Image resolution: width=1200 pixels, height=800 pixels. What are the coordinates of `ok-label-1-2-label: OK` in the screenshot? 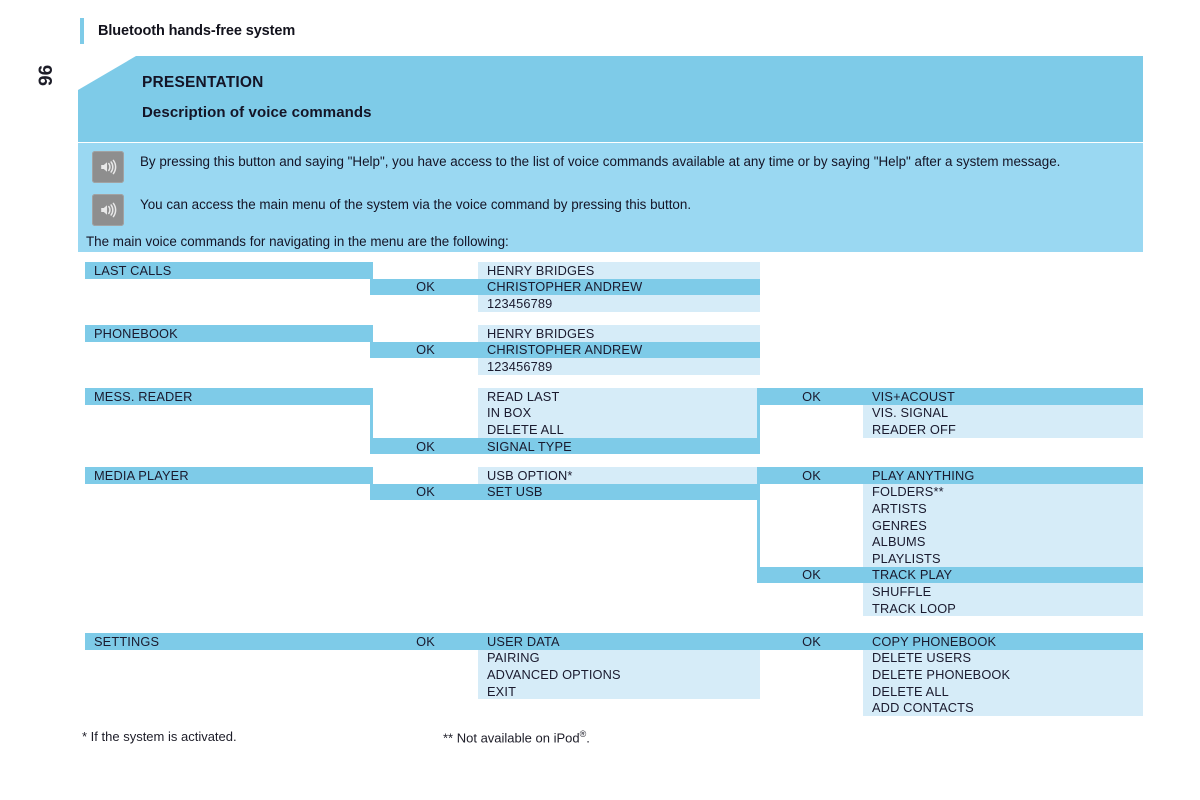 It's located at (425, 446).